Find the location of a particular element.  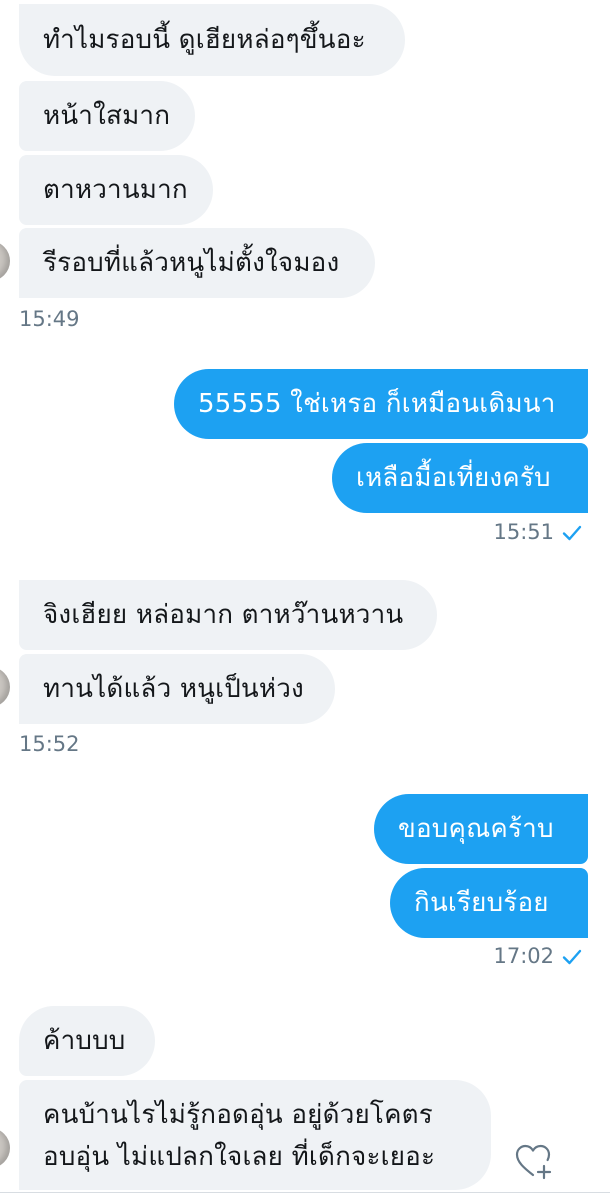

message-text: ตาหวานมาก is located at coordinates (115, 190).